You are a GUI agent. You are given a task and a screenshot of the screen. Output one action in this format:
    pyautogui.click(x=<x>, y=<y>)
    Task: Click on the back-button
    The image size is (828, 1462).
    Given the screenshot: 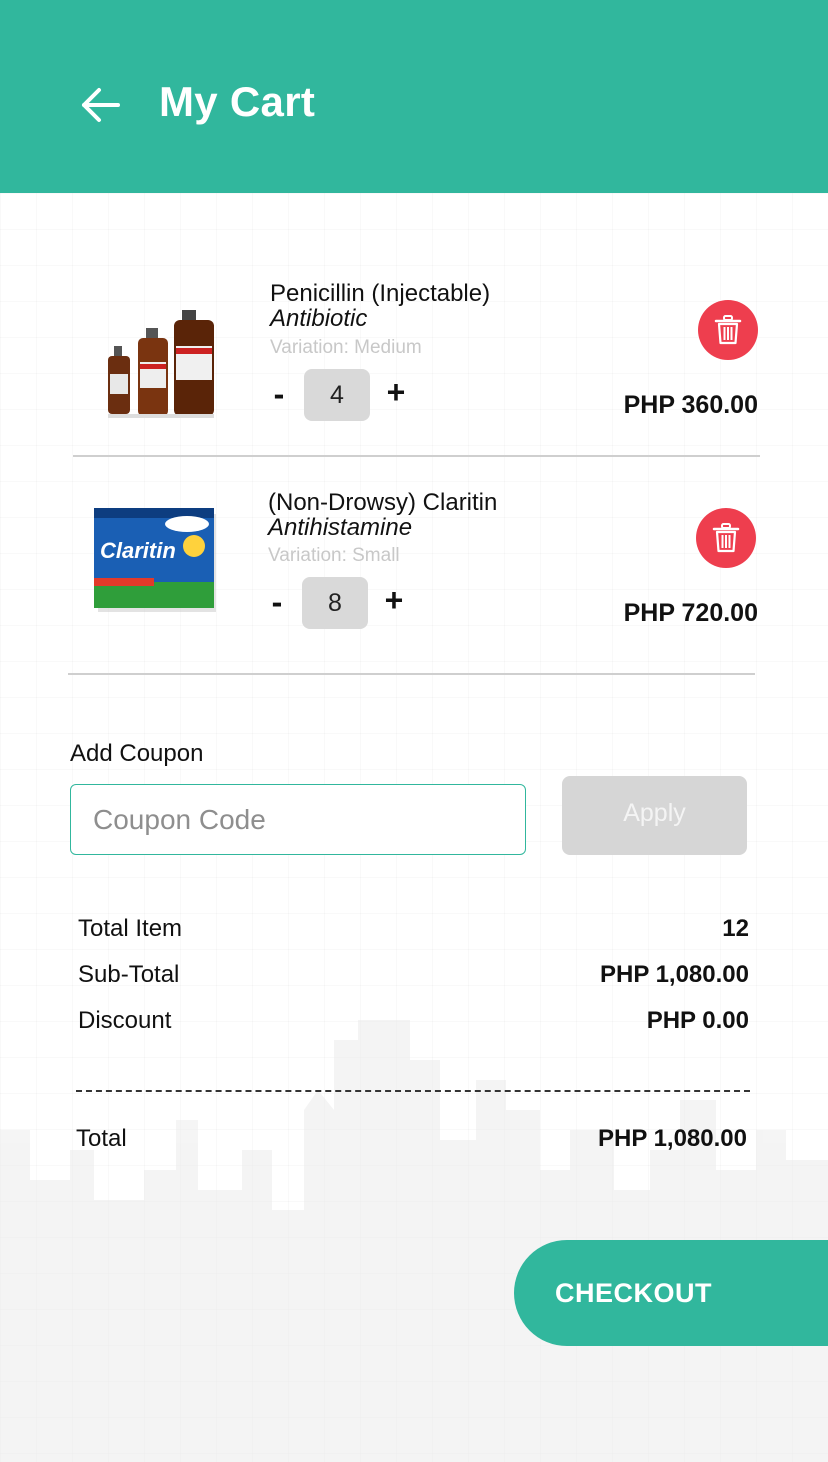 What is the action you would take?
    pyautogui.click(x=101, y=105)
    